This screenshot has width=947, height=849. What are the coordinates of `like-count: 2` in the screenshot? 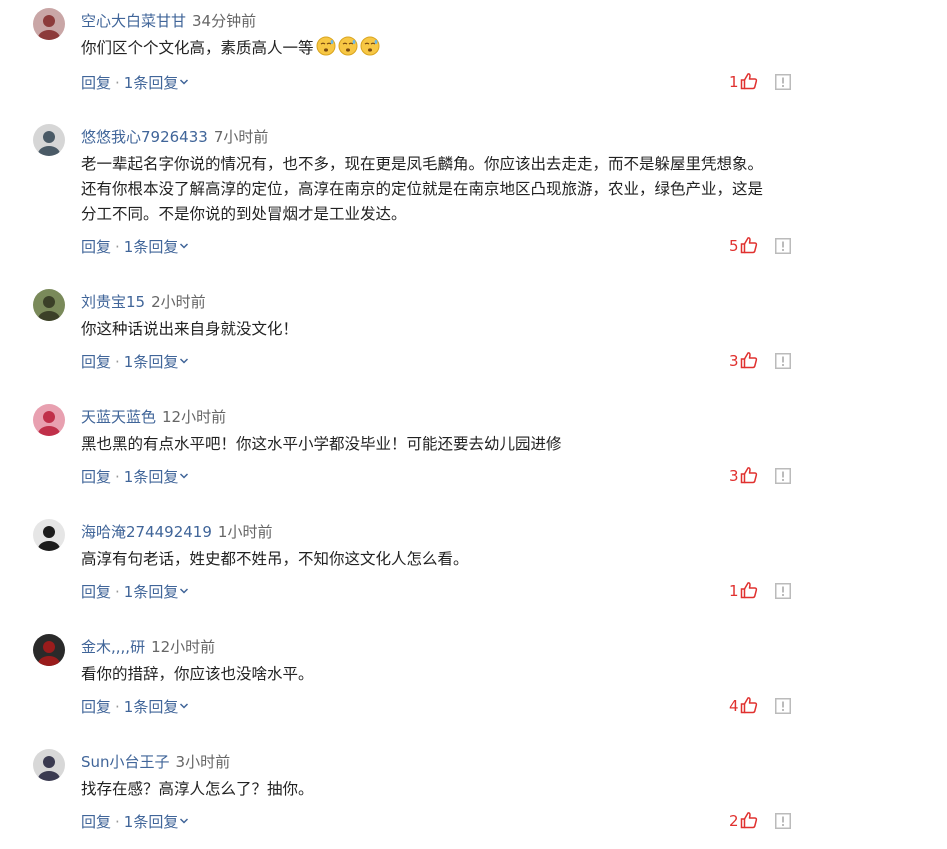 It's located at (734, 821).